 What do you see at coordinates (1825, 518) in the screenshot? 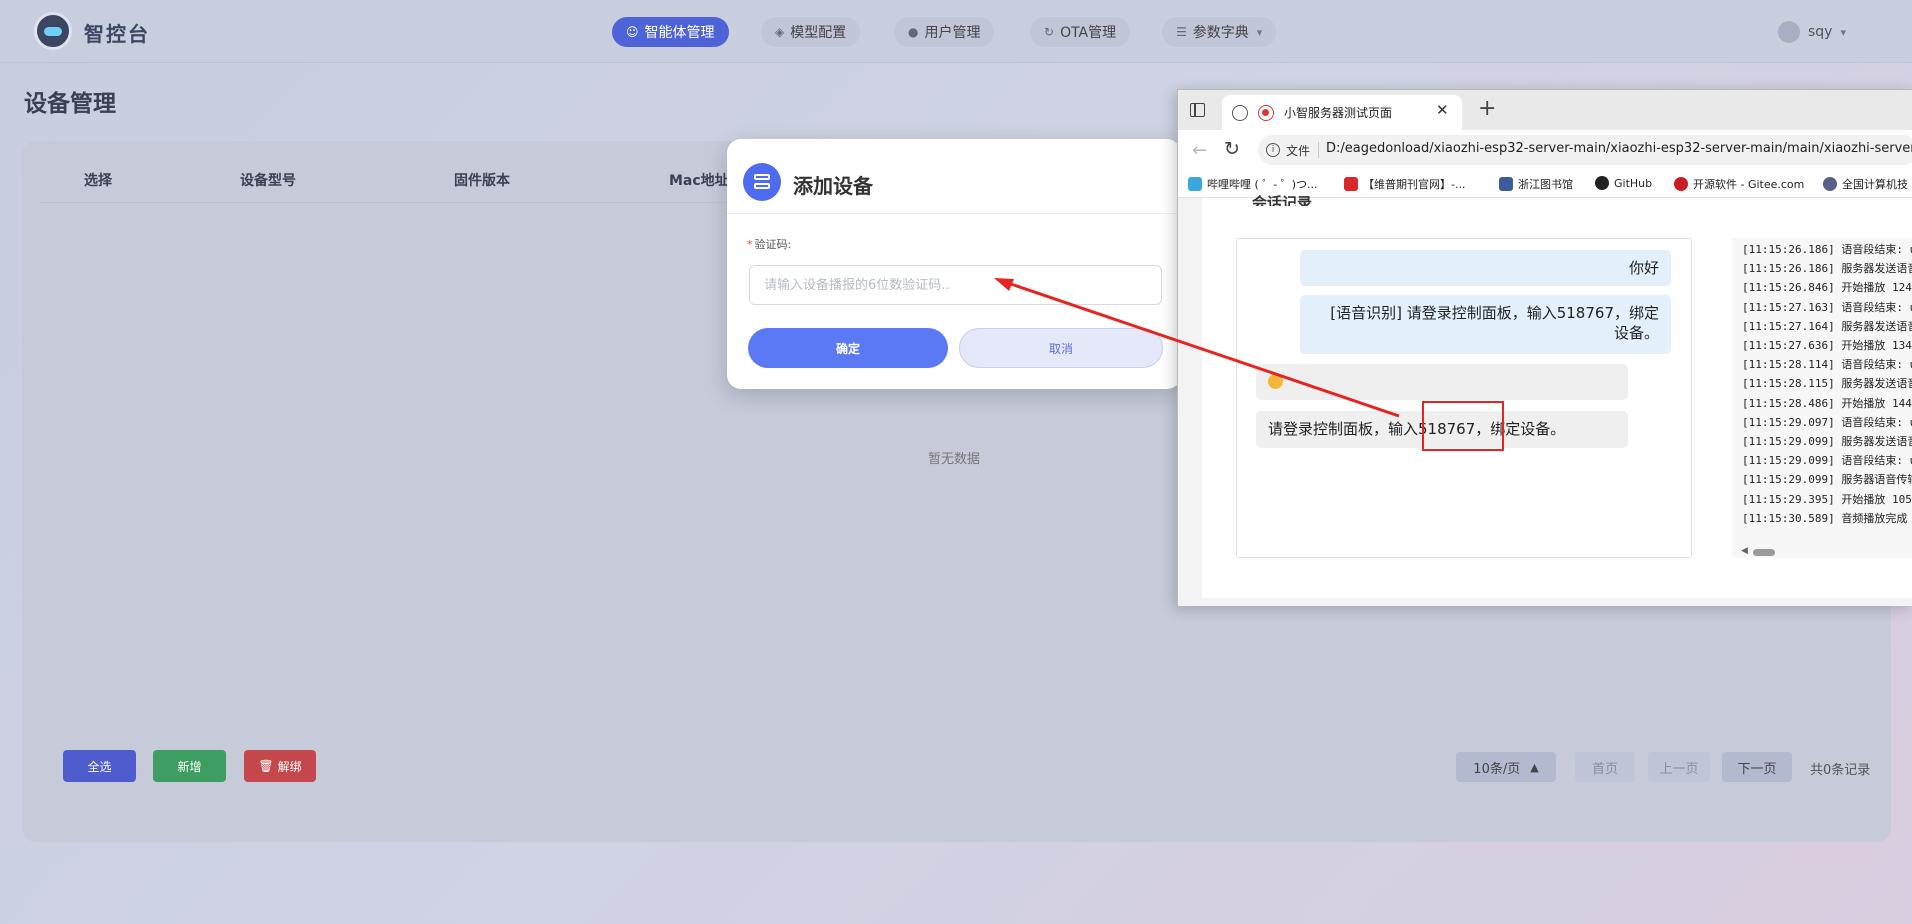
I see `log-line: [11:15:30.589] 音频播放完成` at bounding box center [1825, 518].